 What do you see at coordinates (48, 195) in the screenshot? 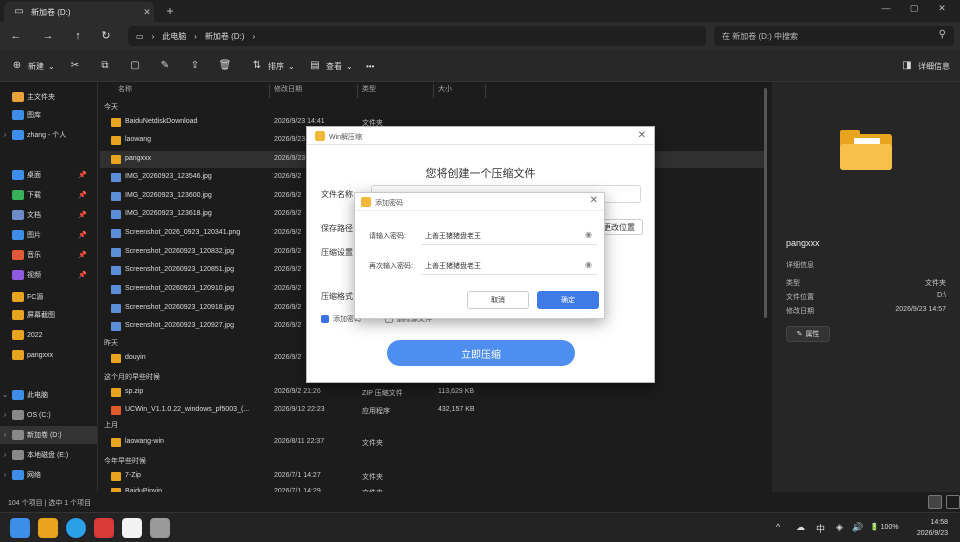
I see `sidebar-item: 下载 📌` at bounding box center [48, 195].